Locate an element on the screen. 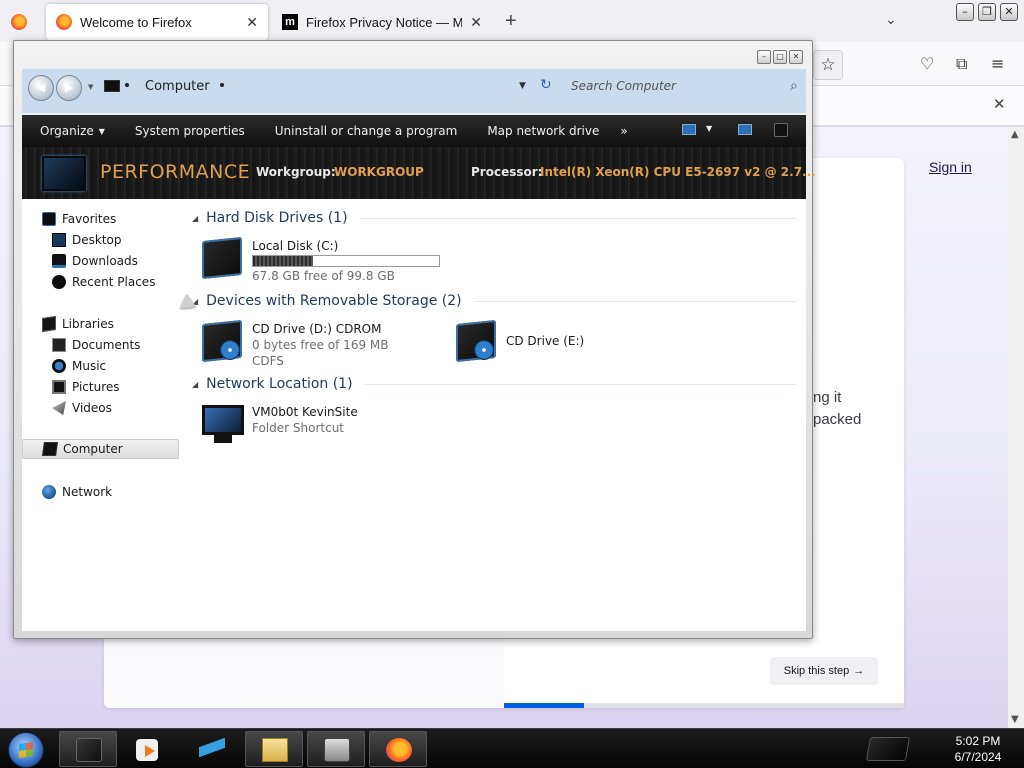 The height and width of the screenshot is (768, 1024). taskbar-device-app-button is located at coordinates (336, 749).